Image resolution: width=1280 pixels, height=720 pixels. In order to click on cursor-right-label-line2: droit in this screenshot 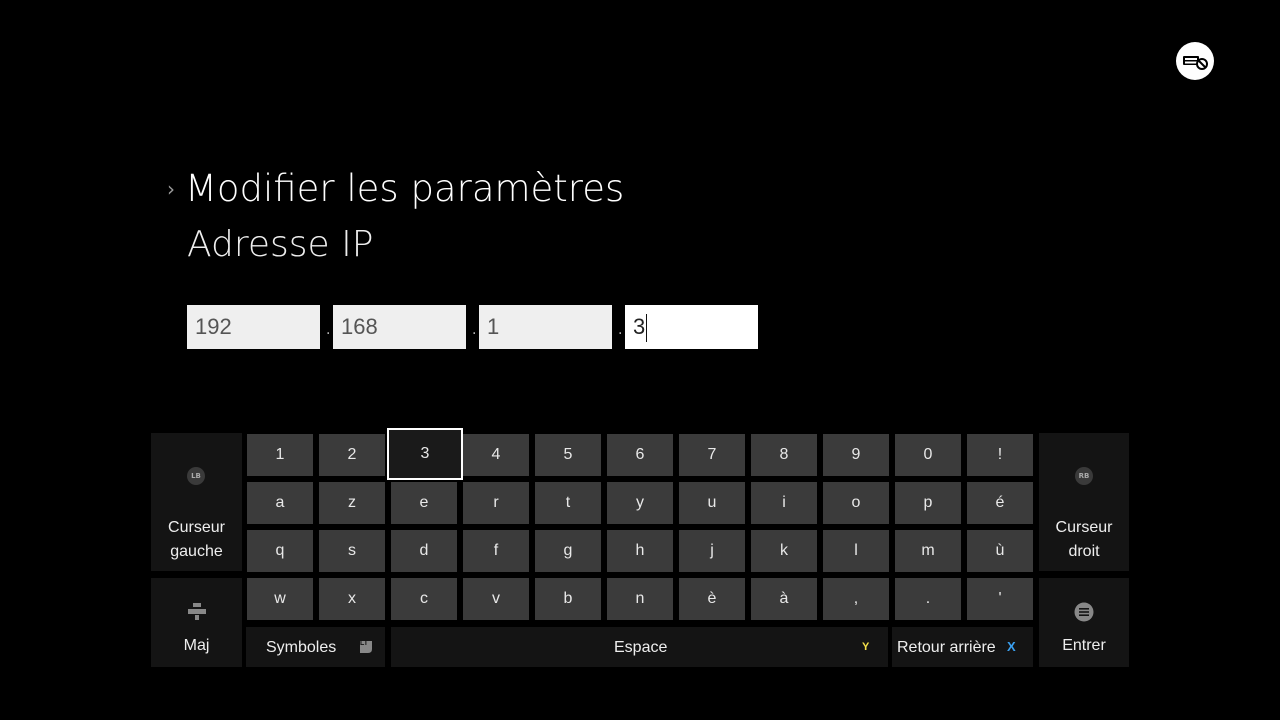, I will do `click(1084, 551)`.